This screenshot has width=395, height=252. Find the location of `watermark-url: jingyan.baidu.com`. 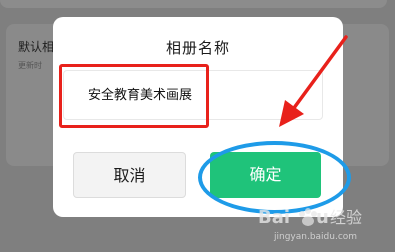

watermark-url: jingyan.baidu.com is located at coordinates (316, 237).